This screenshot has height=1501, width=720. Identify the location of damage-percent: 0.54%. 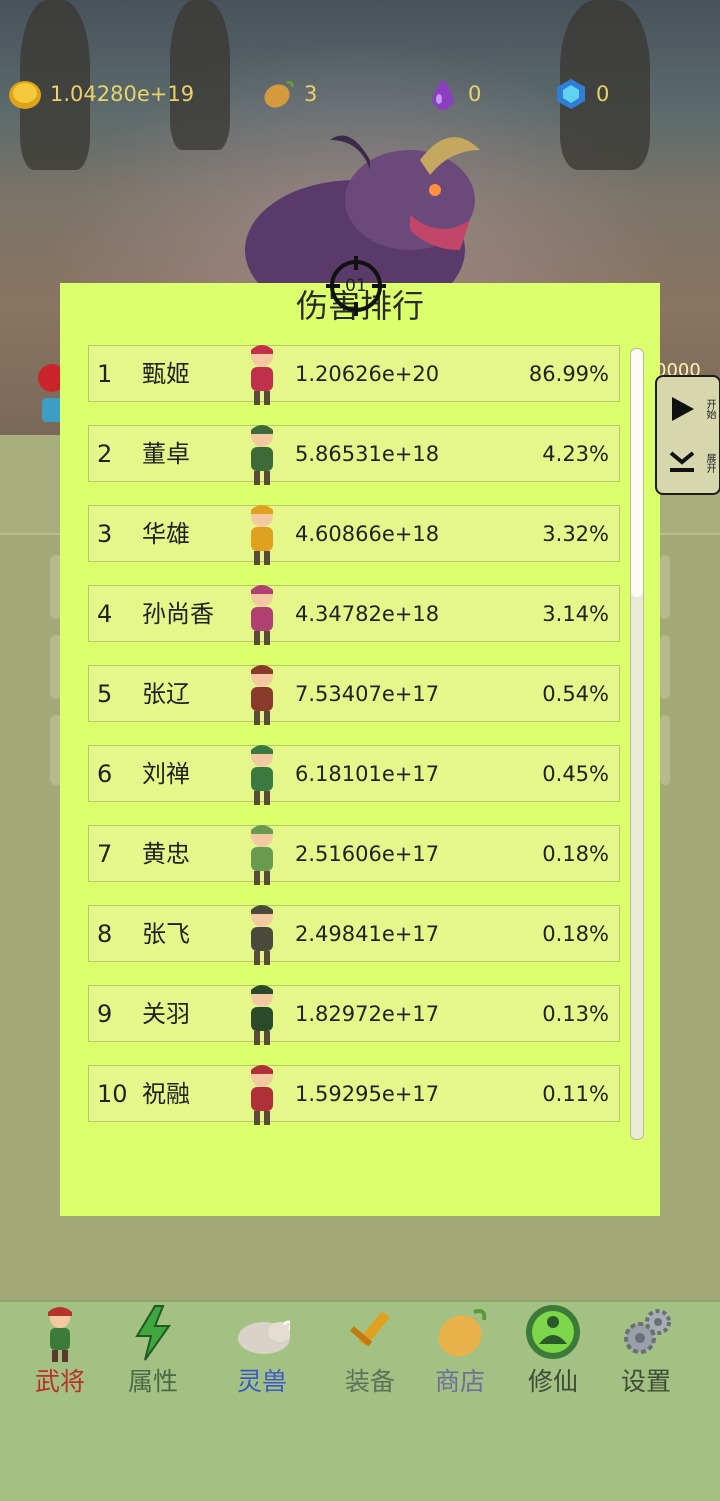
(575, 694).